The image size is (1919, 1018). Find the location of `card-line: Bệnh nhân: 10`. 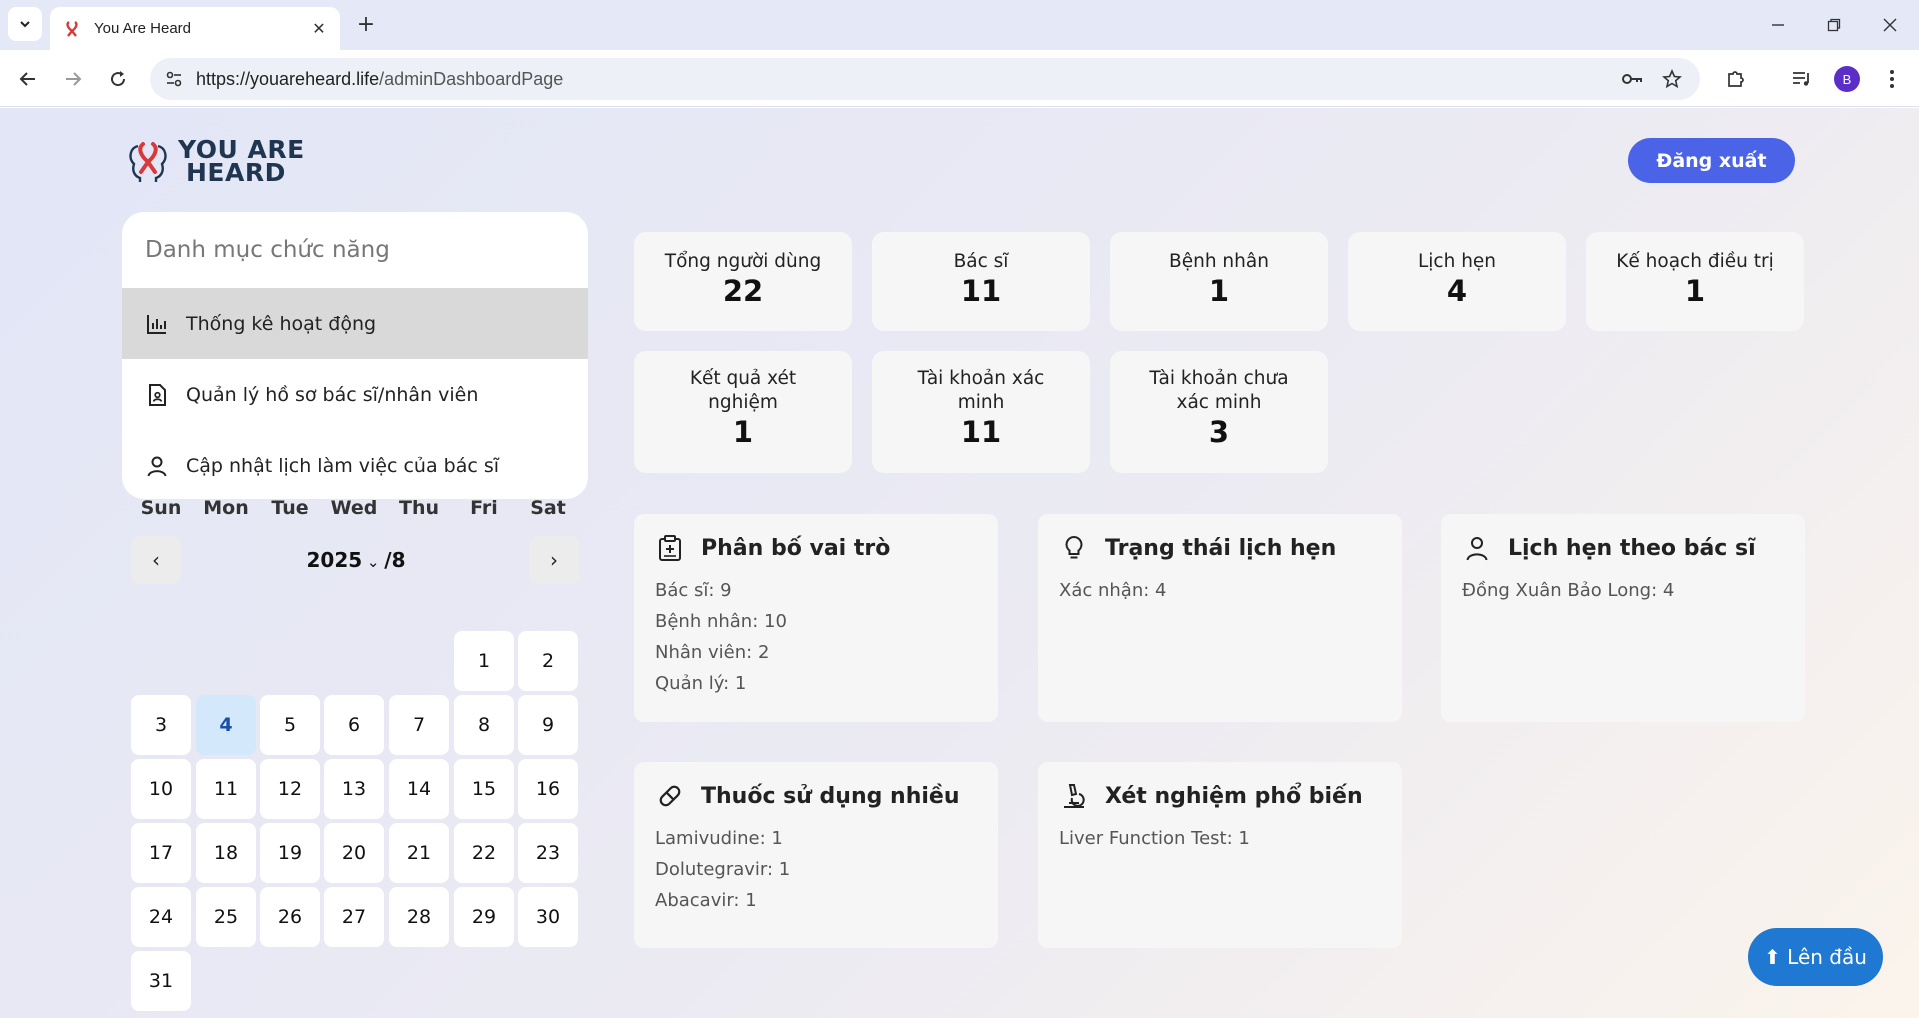

card-line: Bệnh nhân: 10 is located at coordinates (721, 621).